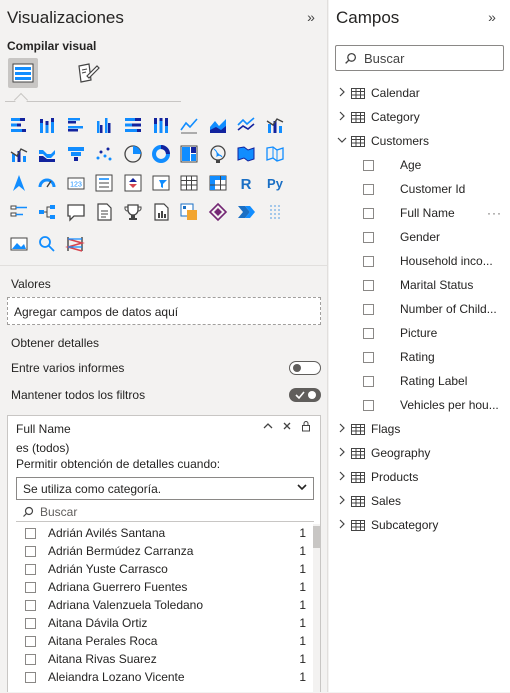  Describe the element at coordinates (23, 73) in the screenshot. I see `build-visual-tab` at that location.